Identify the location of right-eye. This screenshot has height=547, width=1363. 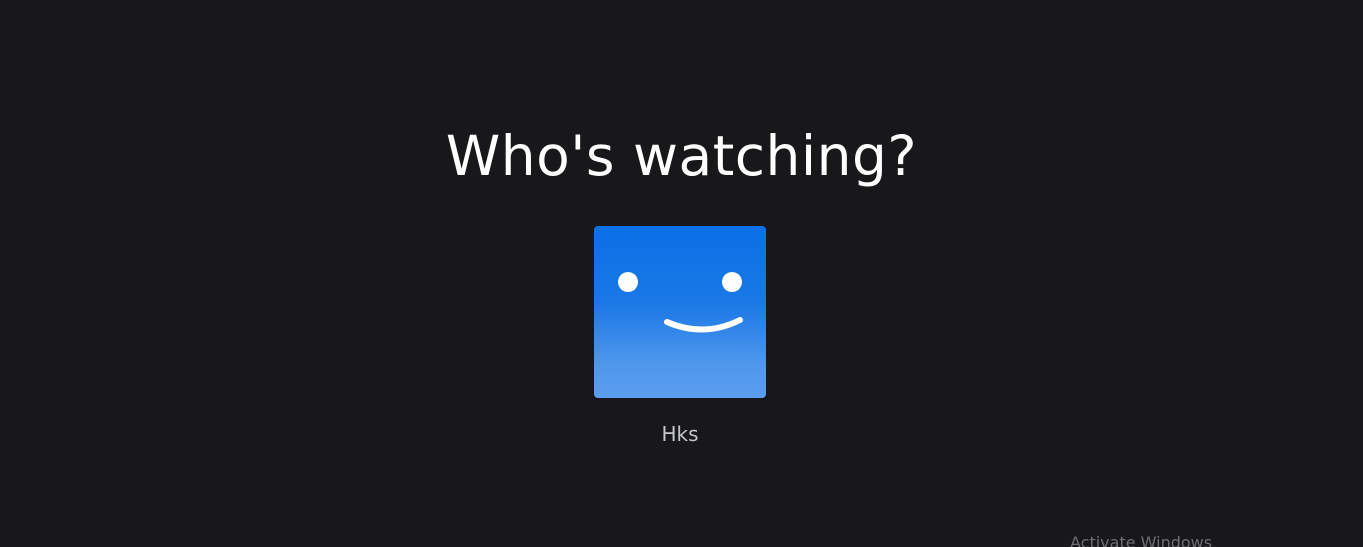
(732, 282).